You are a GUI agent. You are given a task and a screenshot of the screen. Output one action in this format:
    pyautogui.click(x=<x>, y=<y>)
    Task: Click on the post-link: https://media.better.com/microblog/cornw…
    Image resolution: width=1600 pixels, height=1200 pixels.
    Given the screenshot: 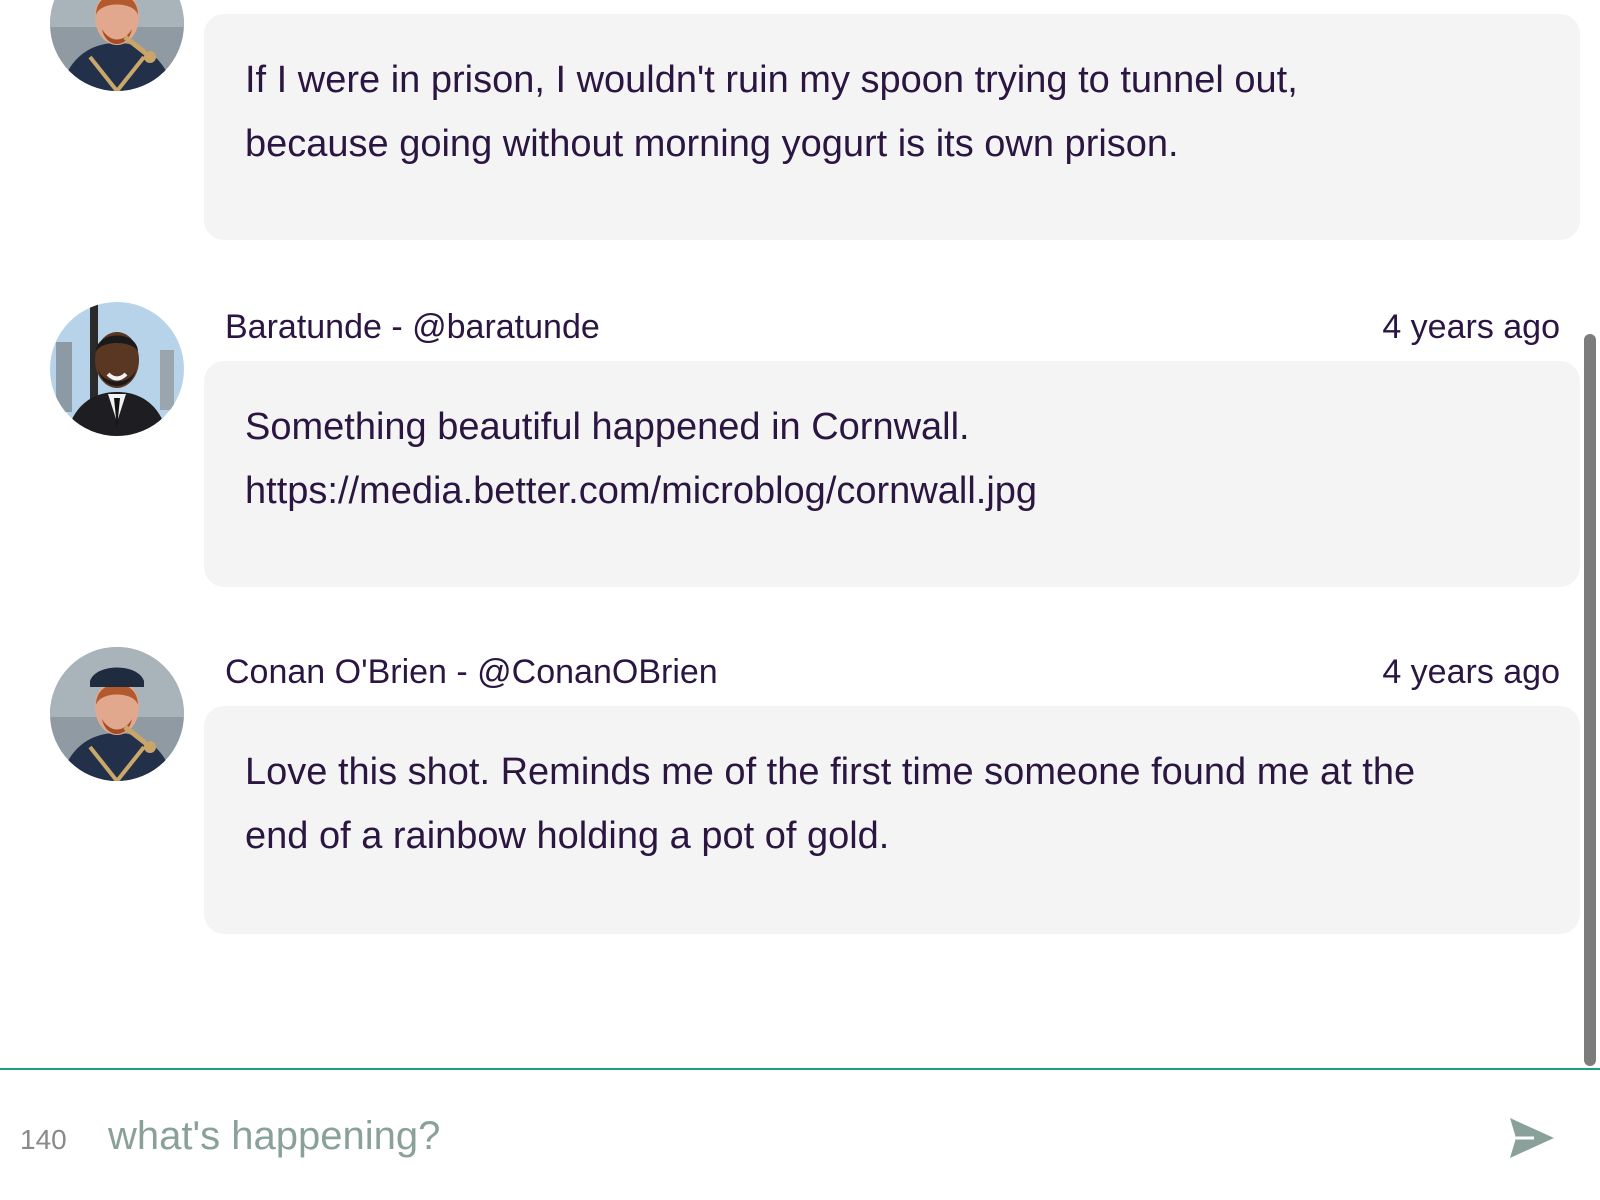 What is the action you would take?
    pyautogui.click(x=892, y=491)
    